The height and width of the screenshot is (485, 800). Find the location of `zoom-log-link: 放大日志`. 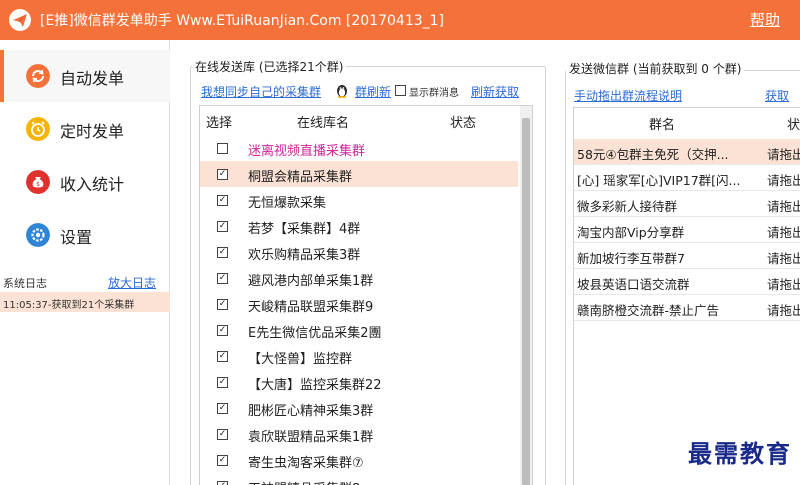

zoom-log-link: 放大日志 is located at coordinates (132, 282).